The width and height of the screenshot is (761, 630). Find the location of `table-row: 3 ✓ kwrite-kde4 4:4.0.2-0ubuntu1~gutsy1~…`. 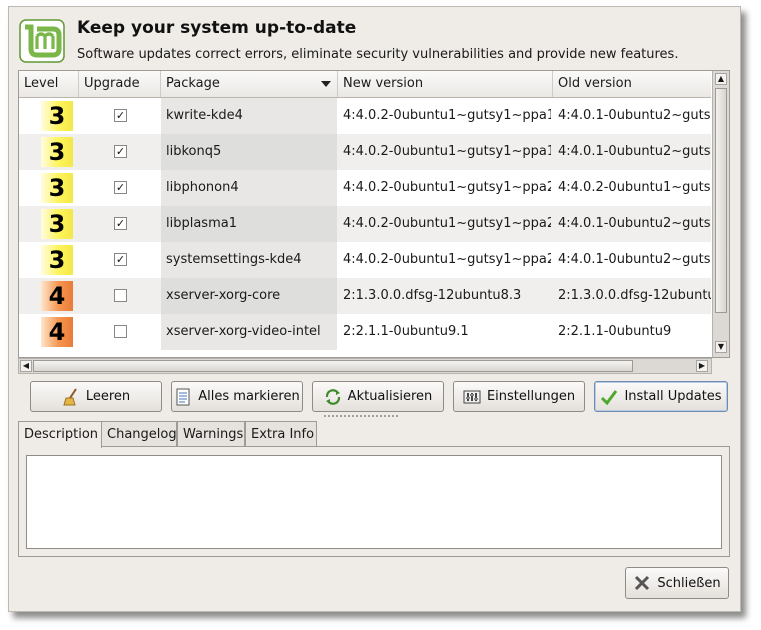

table-row: 3 ✓ kwrite-kde4 4:4.0.2-0ubuntu1~gutsy1~… is located at coordinates (365, 116).